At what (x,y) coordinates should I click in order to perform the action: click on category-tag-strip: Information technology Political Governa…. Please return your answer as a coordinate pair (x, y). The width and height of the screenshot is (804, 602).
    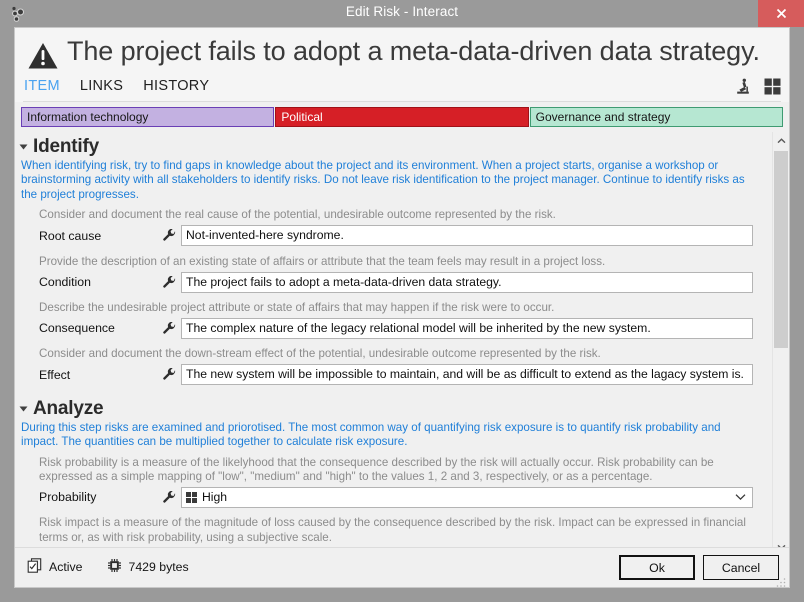
    Looking at the image, I should click on (402, 118).